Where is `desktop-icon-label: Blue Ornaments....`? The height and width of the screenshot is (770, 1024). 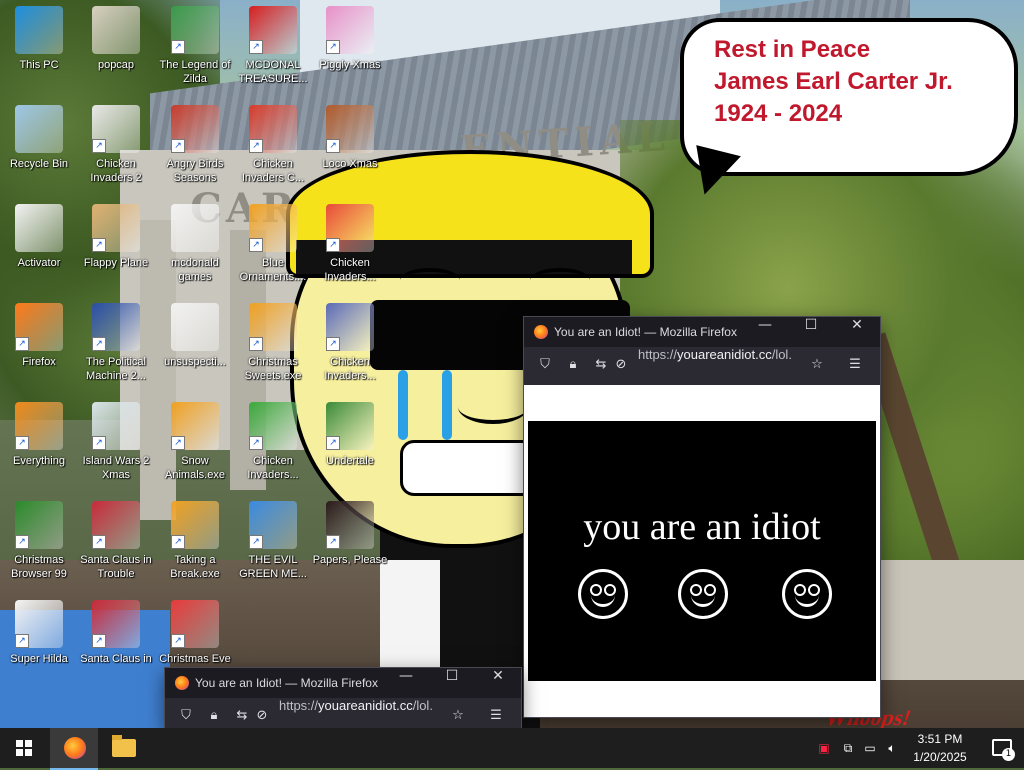 desktop-icon-label: Blue Ornaments.... is located at coordinates (273, 270).